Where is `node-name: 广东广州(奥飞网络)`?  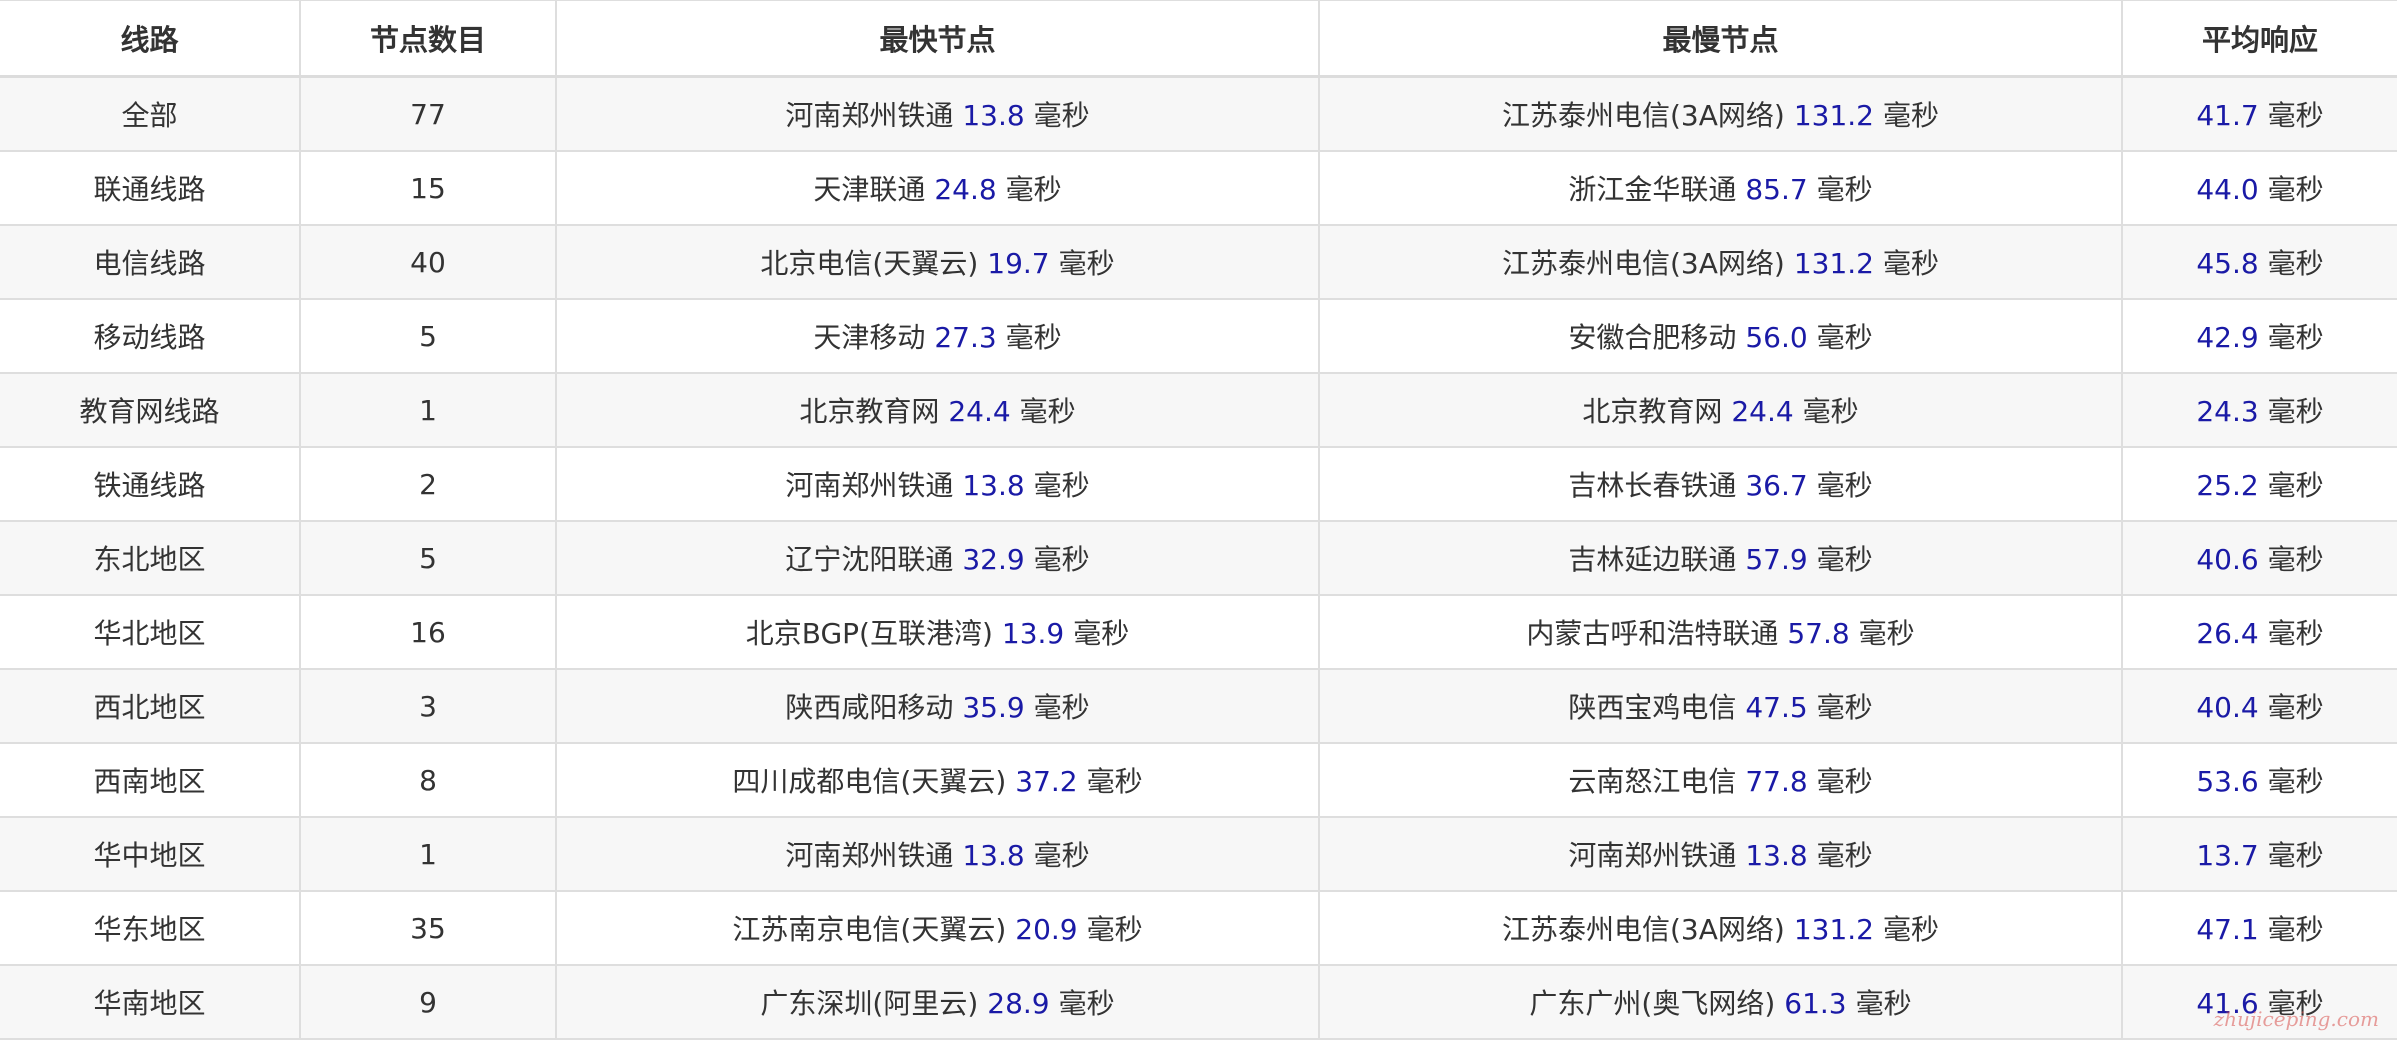 node-name: 广东广州(奥飞网络) is located at coordinates (1652, 1003).